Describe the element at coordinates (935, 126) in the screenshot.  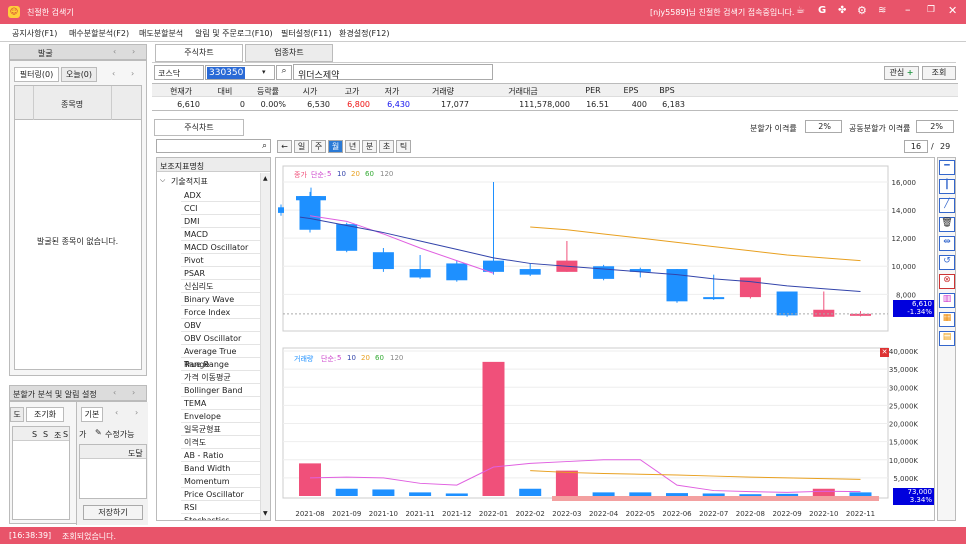
I see `common-split-input: 2%` at that location.